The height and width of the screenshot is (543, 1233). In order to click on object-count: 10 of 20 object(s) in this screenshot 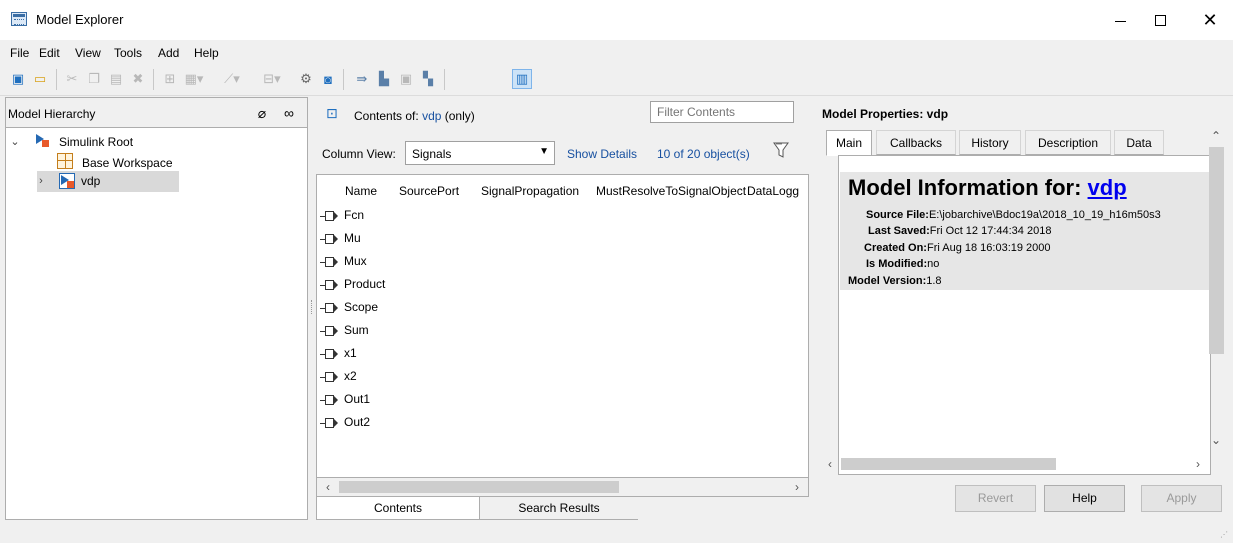, I will do `click(703, 154)`.